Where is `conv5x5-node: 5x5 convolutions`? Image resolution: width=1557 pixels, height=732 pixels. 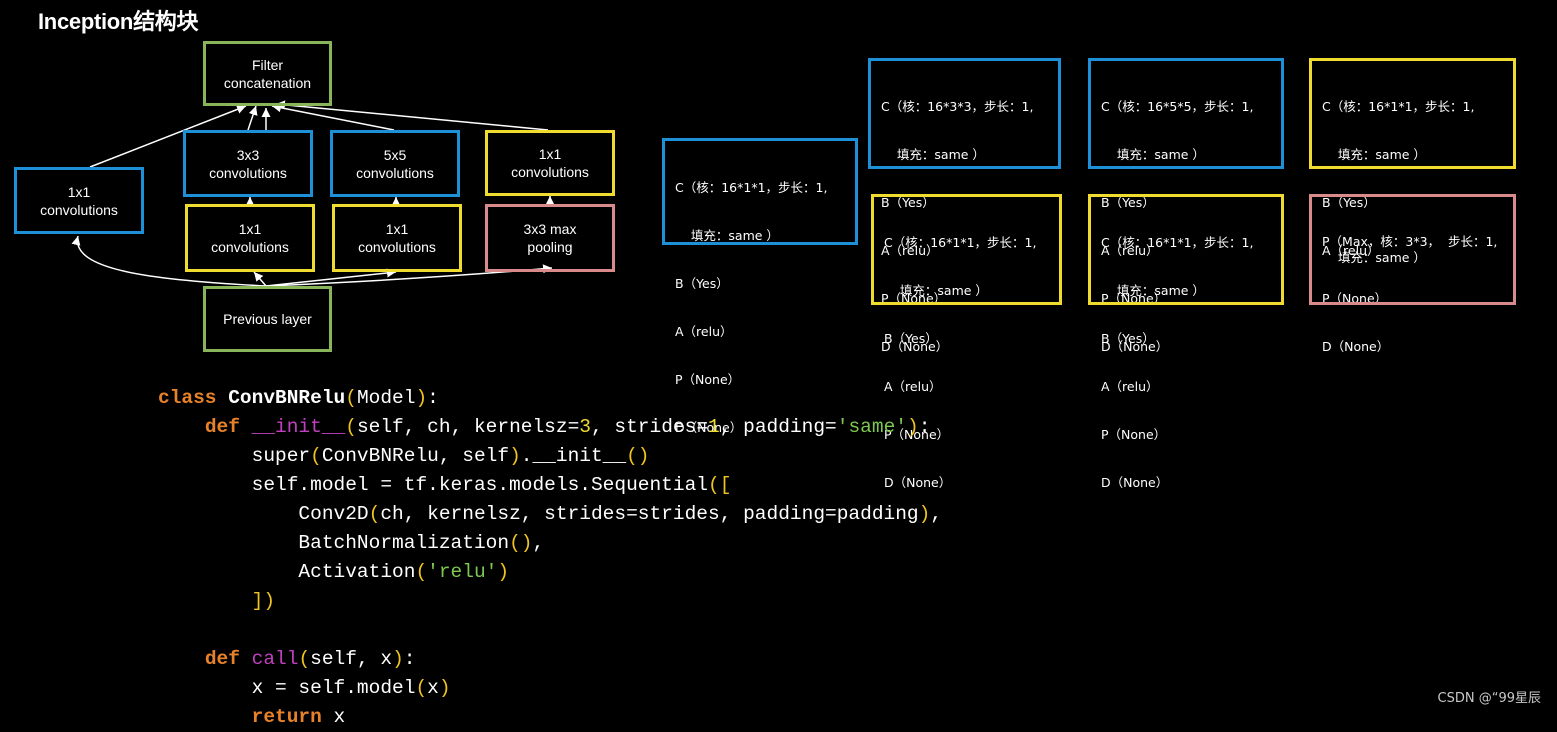 conv5x5-node: 5x5 convolutions is located at coordinates (395, 163).